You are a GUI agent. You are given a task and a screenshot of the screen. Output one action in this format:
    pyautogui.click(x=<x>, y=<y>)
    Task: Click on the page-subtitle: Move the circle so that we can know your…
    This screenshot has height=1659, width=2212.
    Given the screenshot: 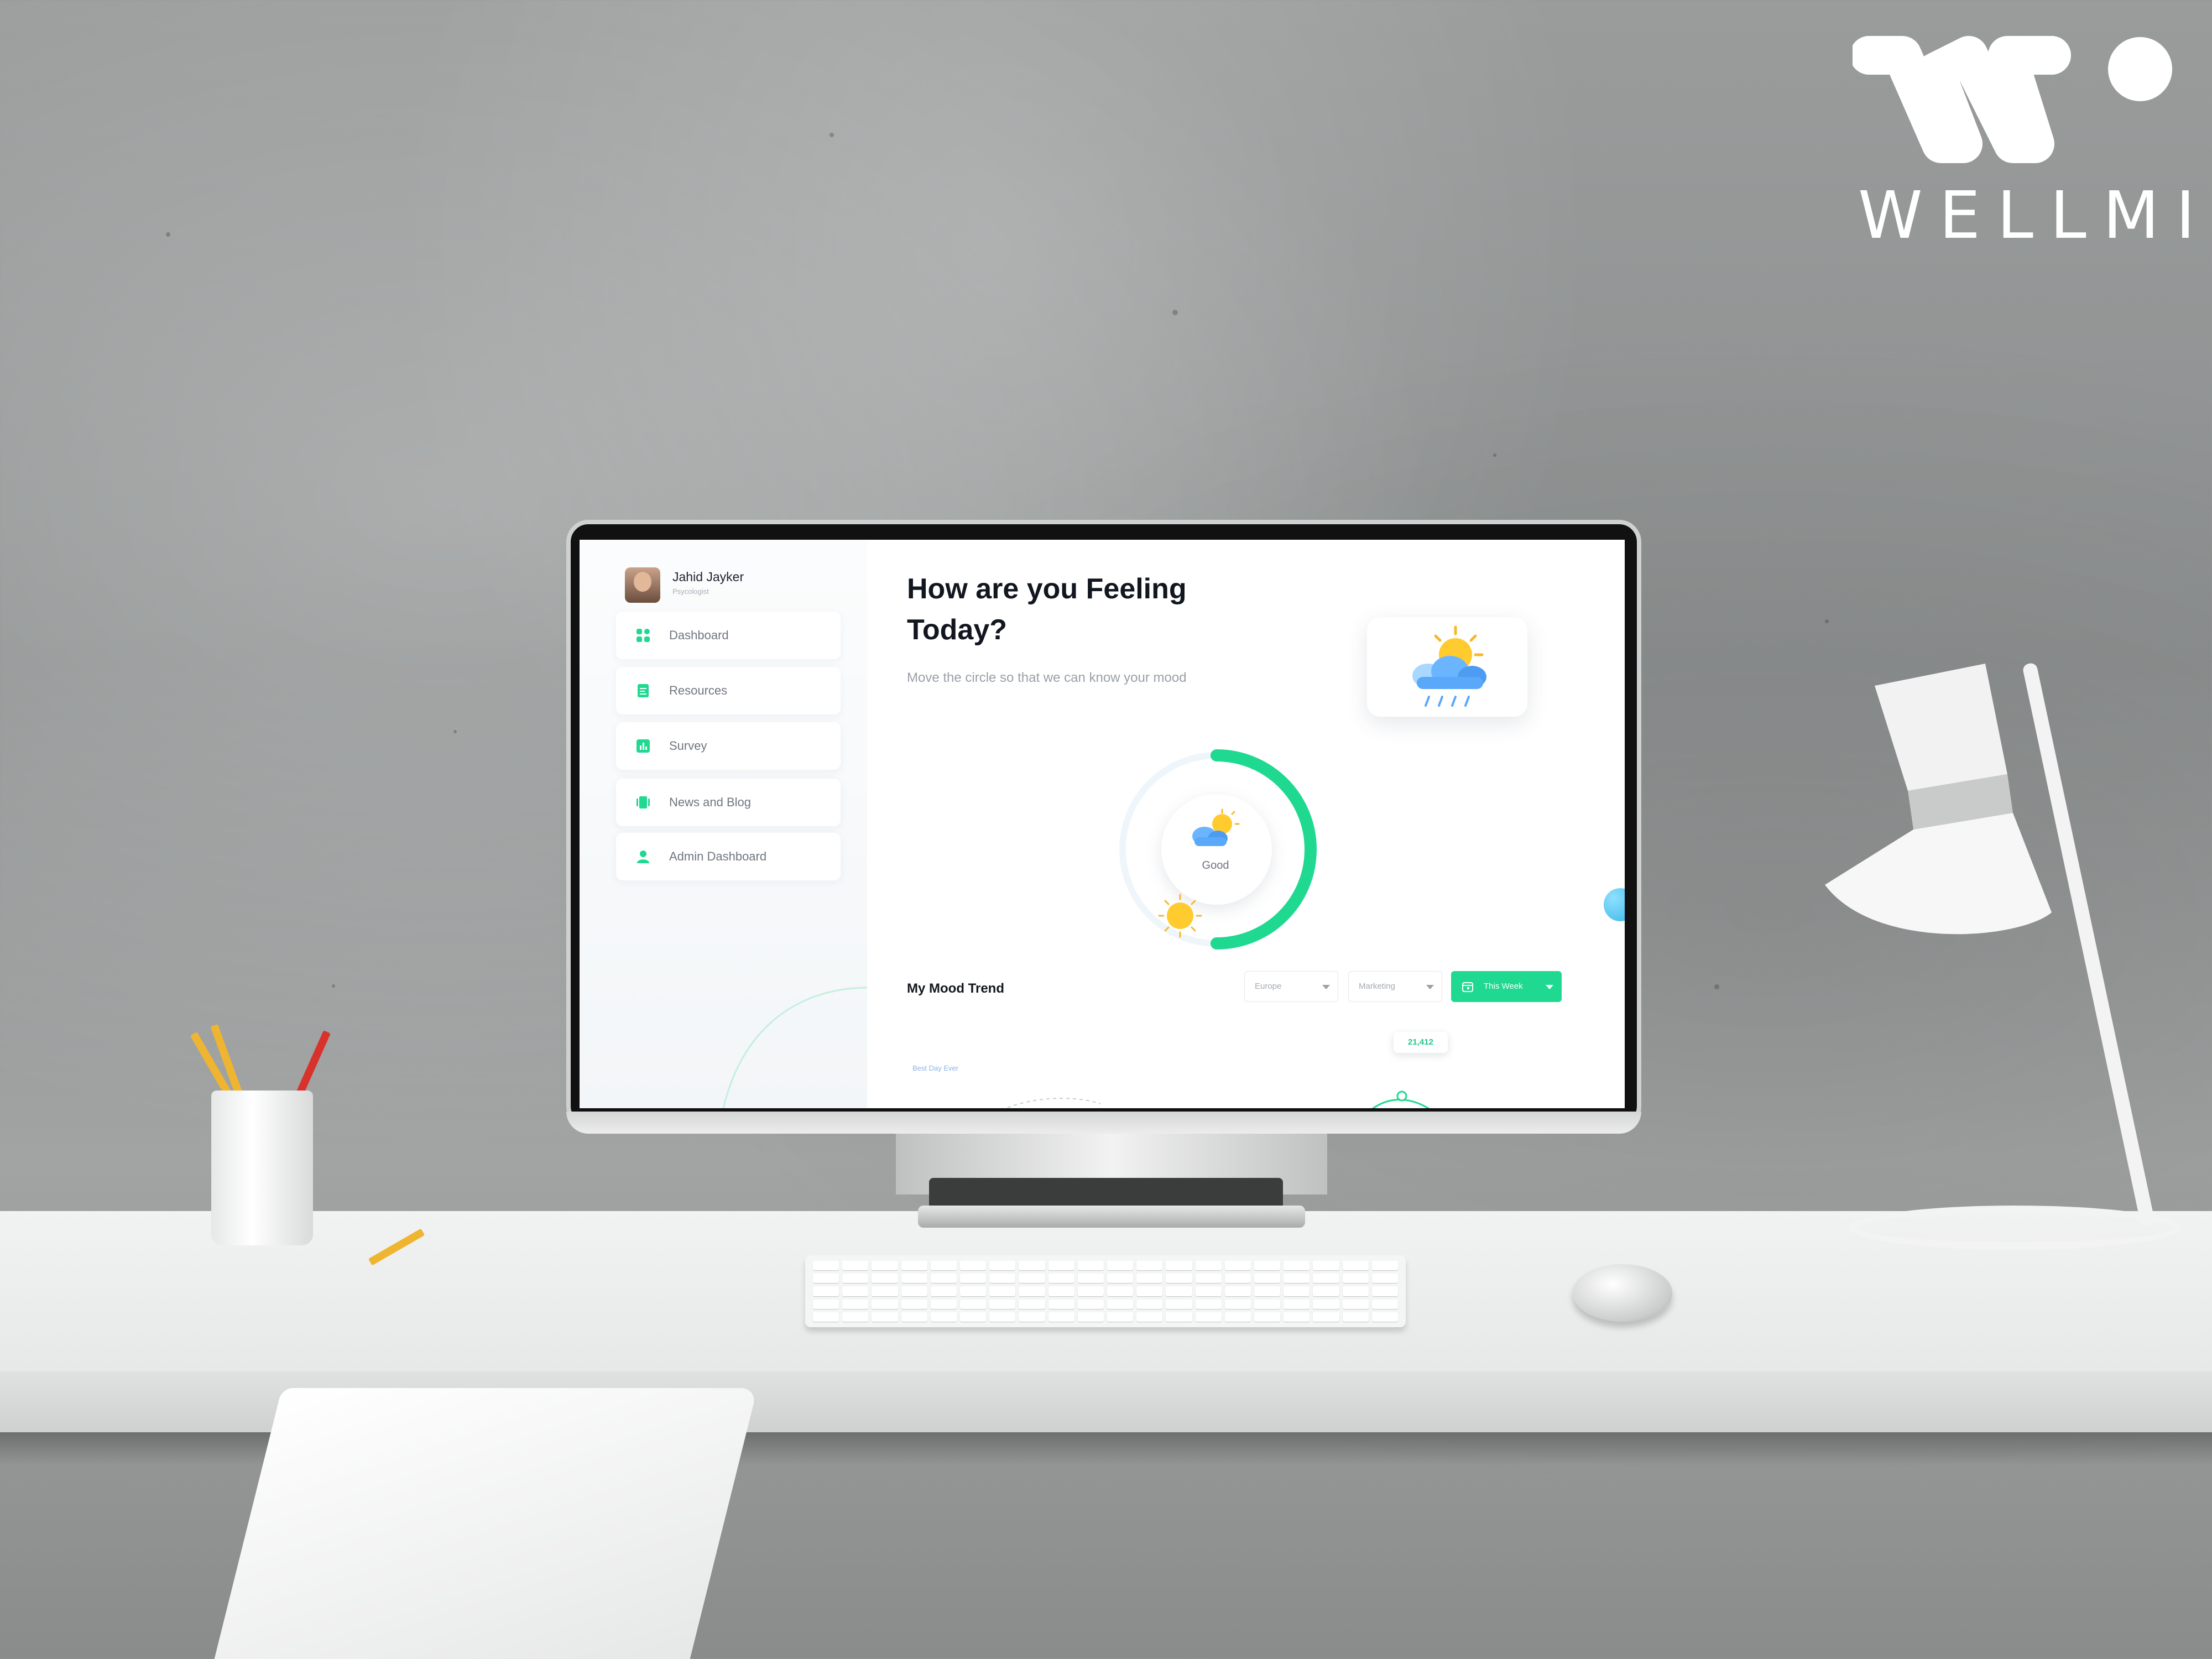 What is the action you would take?
    pyautogui.click(x=1047, y=677)
    